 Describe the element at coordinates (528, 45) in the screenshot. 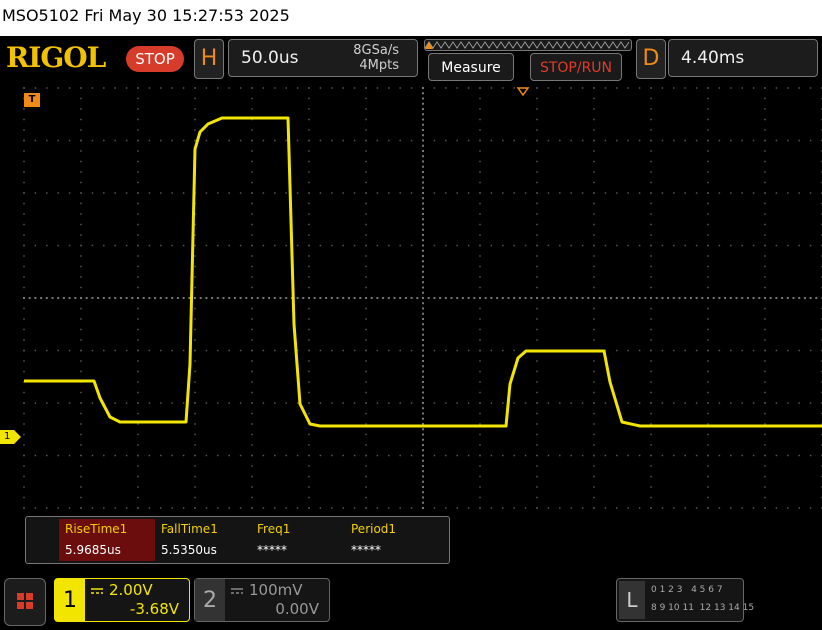

I see `memory-position-strip` at that location.